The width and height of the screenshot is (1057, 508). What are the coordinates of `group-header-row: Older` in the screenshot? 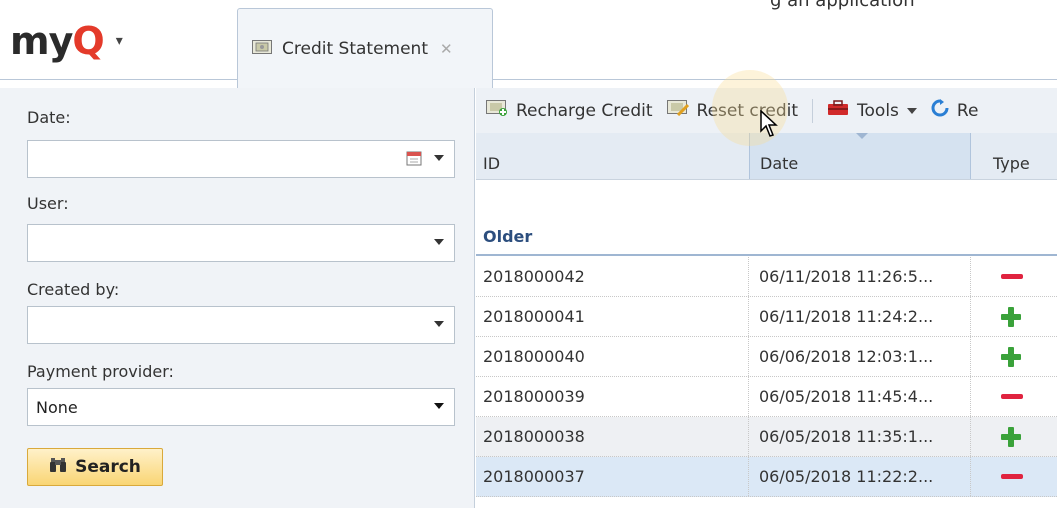 It's located at (766, 237).